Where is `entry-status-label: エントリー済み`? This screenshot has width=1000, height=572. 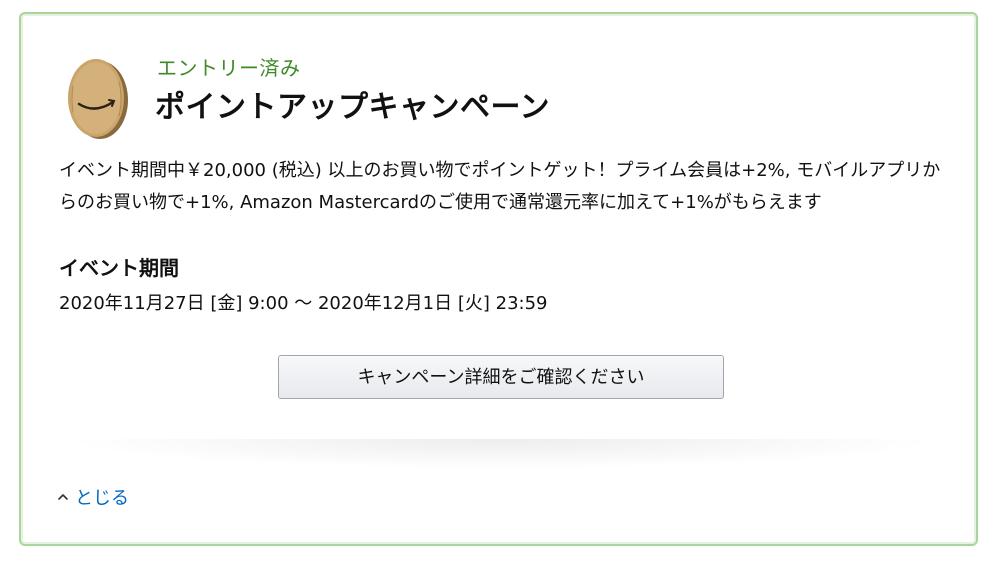 entry-status-label: エントリー済み is located at coordinates (229, 68).